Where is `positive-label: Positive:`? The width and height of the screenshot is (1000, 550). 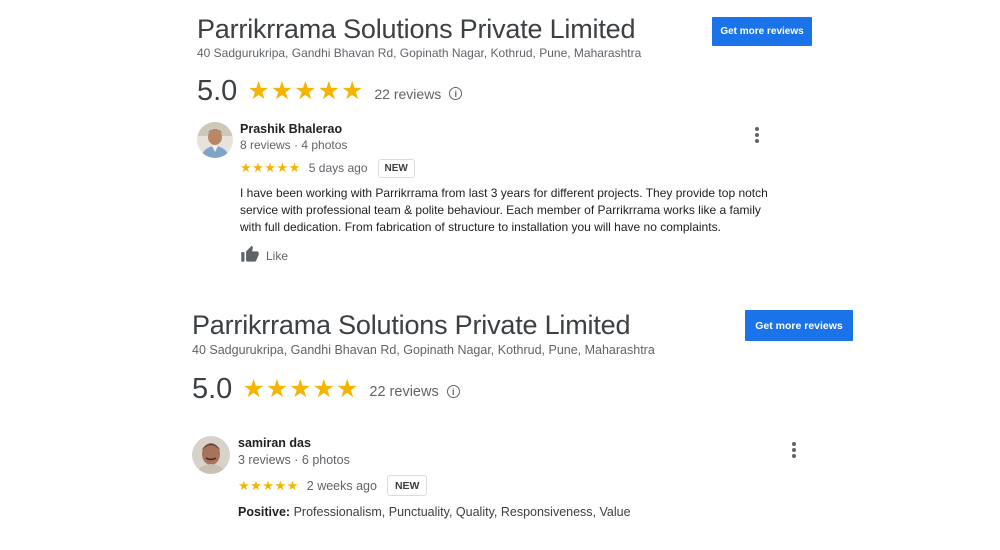 positive-label: Positive: is located at coordinates (264, 512).